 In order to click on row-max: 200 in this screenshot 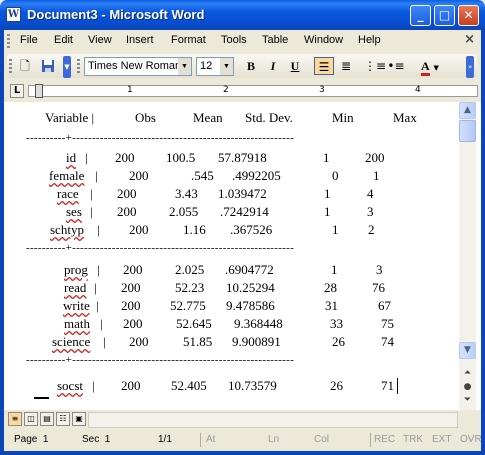, I will do `click(375, 157)`.